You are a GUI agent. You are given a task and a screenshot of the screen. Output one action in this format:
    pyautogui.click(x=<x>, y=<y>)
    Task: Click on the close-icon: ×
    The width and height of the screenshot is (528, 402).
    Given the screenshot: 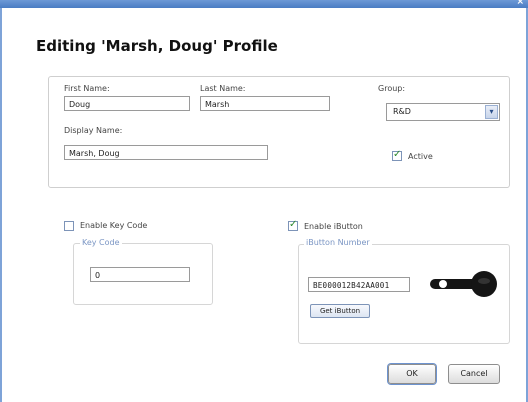 What is the action you would take?
    pyautogui.click(x=520, y=3)
    